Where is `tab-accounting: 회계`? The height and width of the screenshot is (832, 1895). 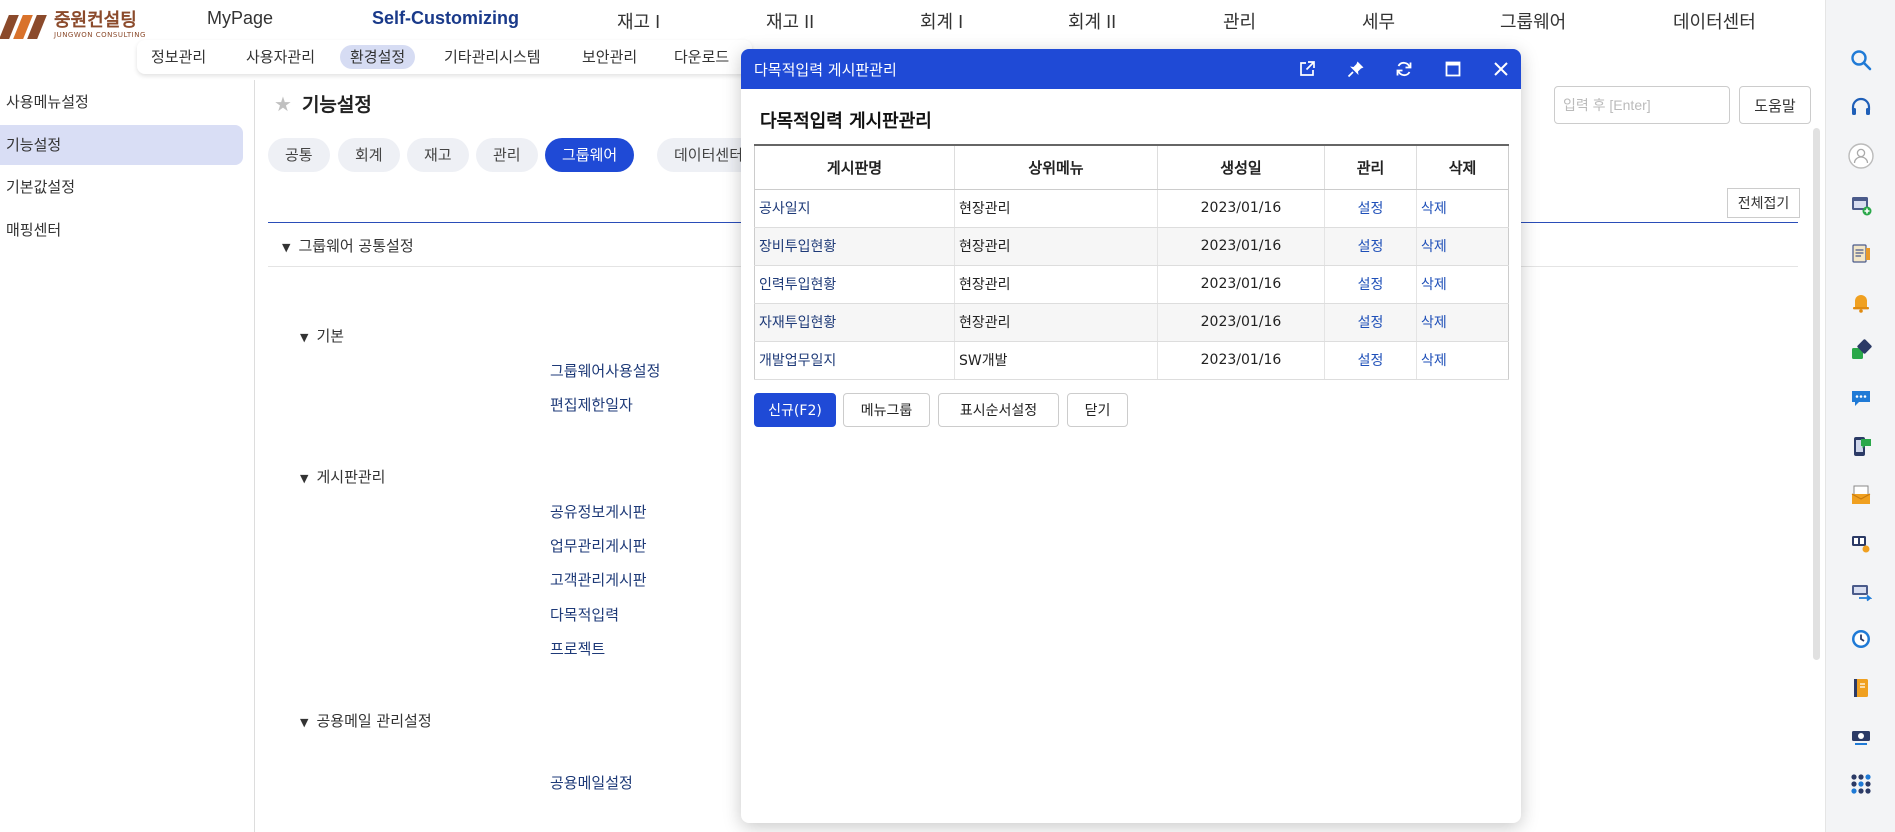
tab-accounting: 회계 is located at coordinates (369, 155).